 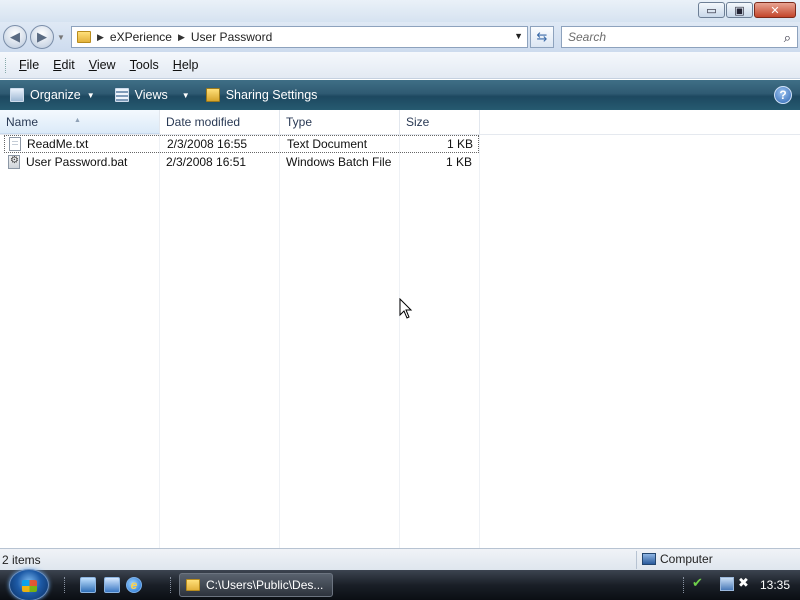 I want to click on status-location: Computer, so click(x=677, y=559).